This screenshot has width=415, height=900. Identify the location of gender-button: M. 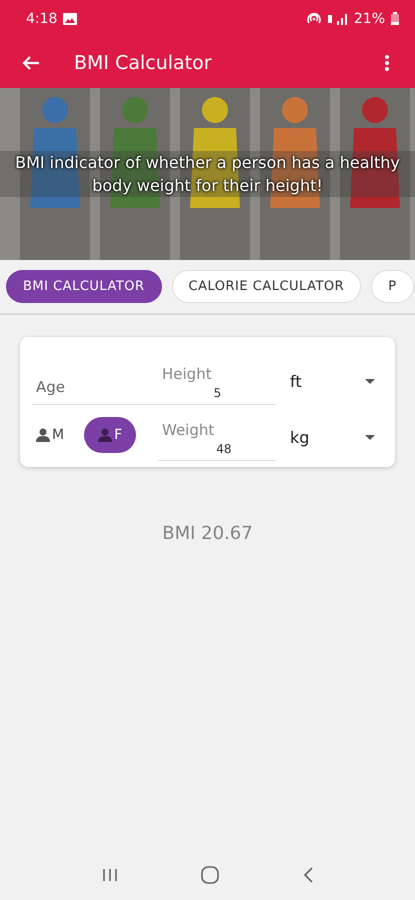
(50, 435).